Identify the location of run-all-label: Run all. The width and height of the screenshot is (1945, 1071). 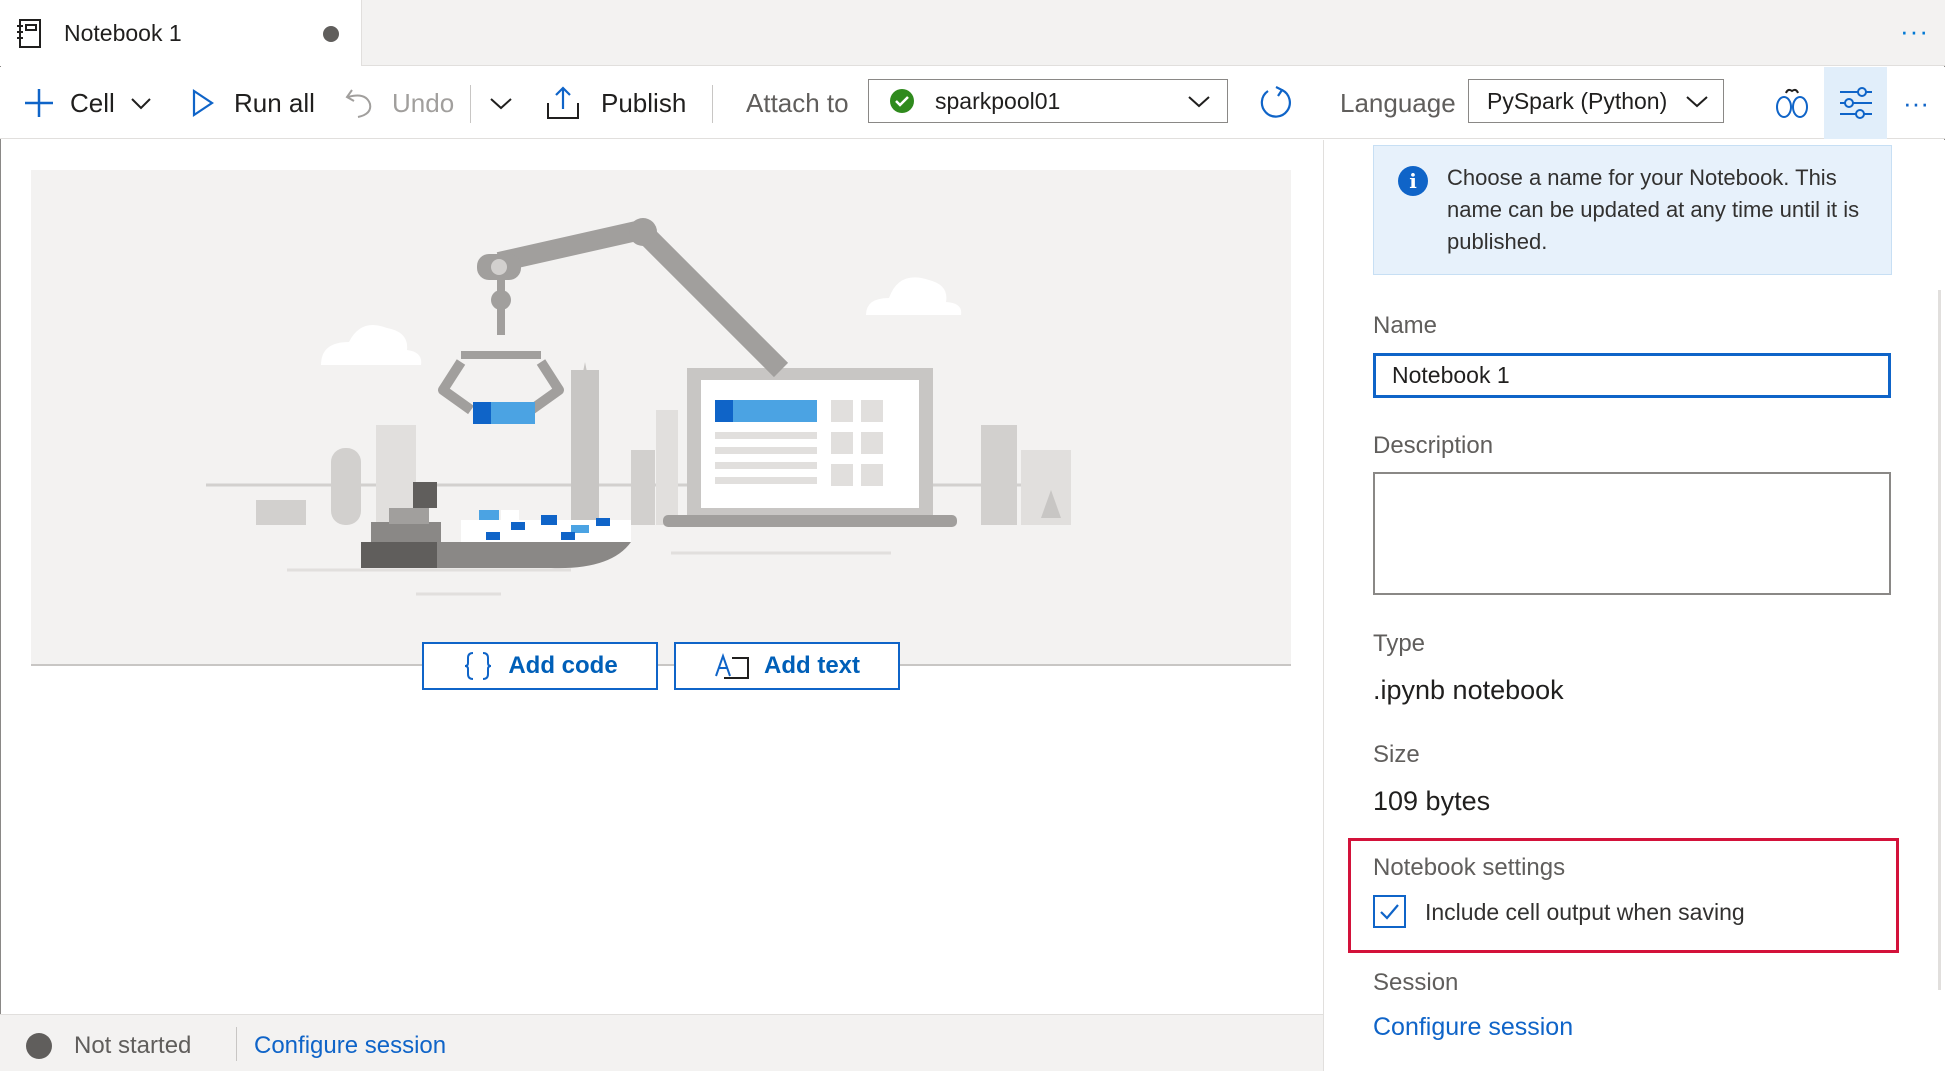
(274, 102).